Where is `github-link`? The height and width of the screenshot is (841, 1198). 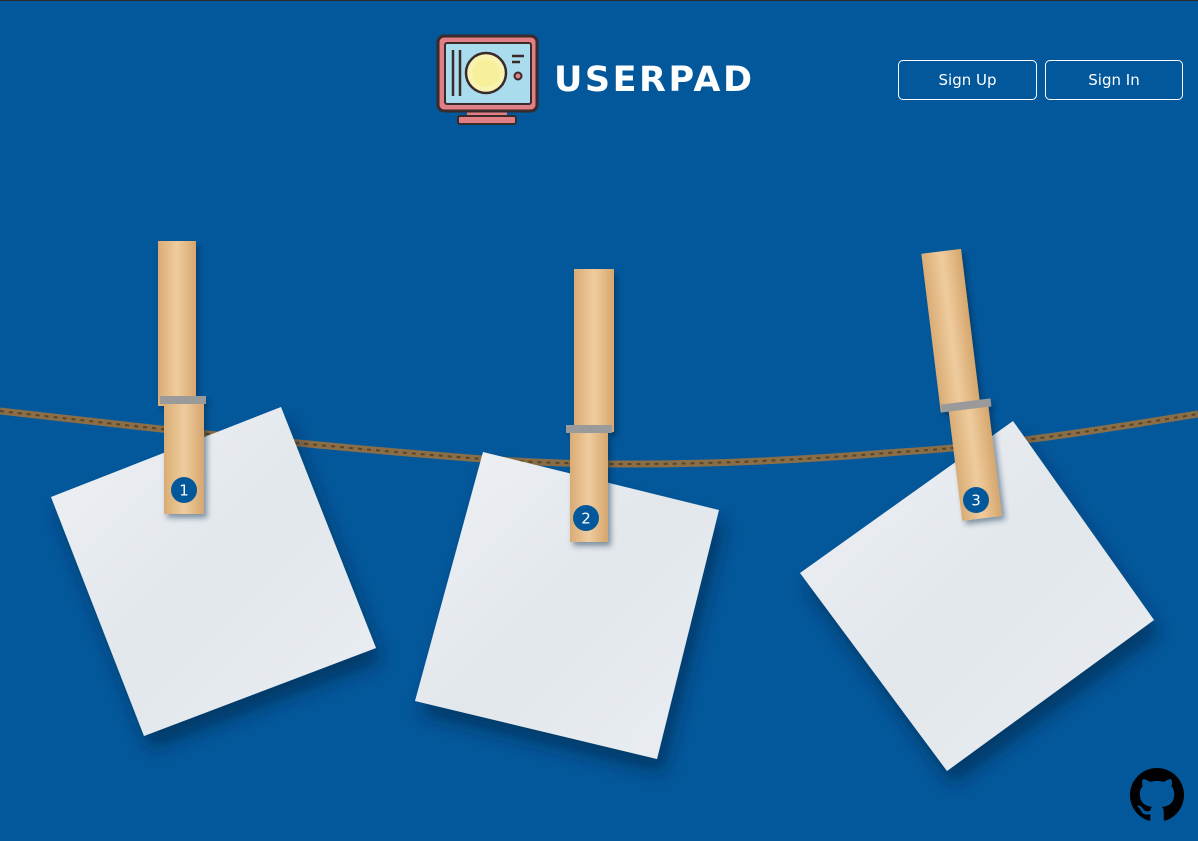
github-link is located at coordinates (1157, 795).